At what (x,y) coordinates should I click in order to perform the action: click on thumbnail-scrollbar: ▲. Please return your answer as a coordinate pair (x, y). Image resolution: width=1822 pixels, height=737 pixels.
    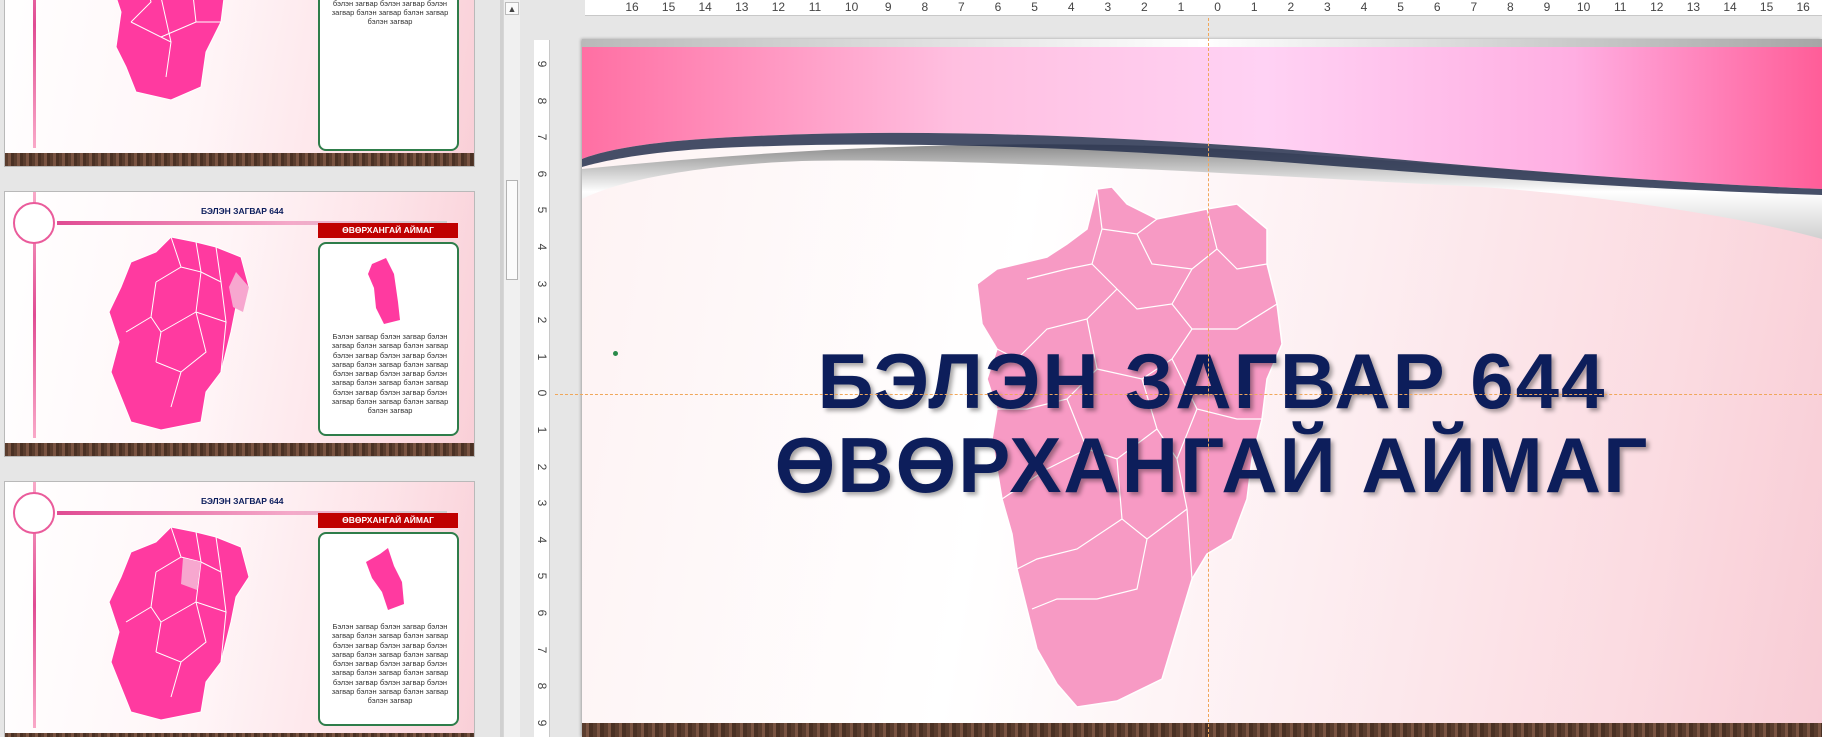
    Looking at the image, I should click on (511, 368).